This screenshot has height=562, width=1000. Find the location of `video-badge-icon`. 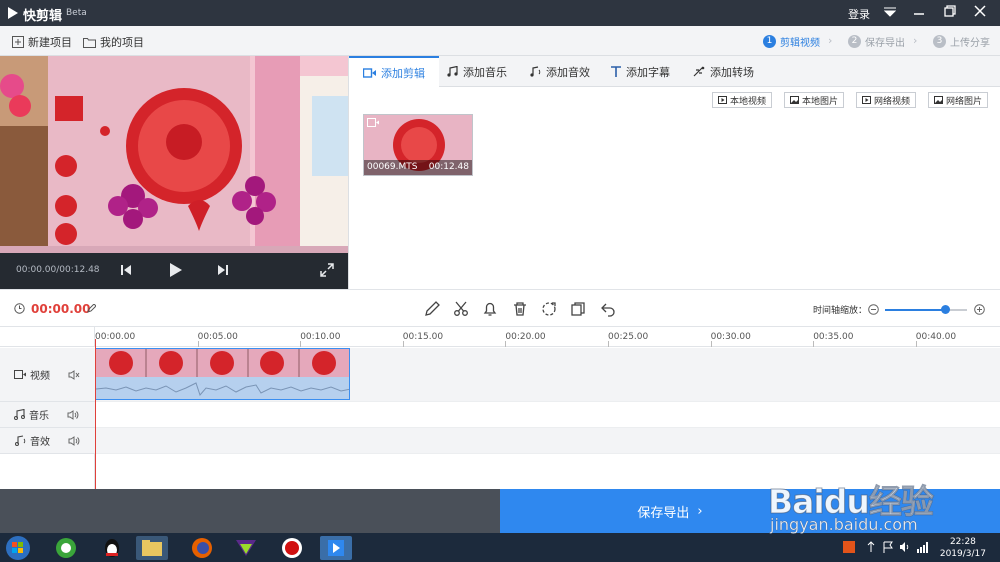

video-badge-icon is located at coordinates (373, 122).